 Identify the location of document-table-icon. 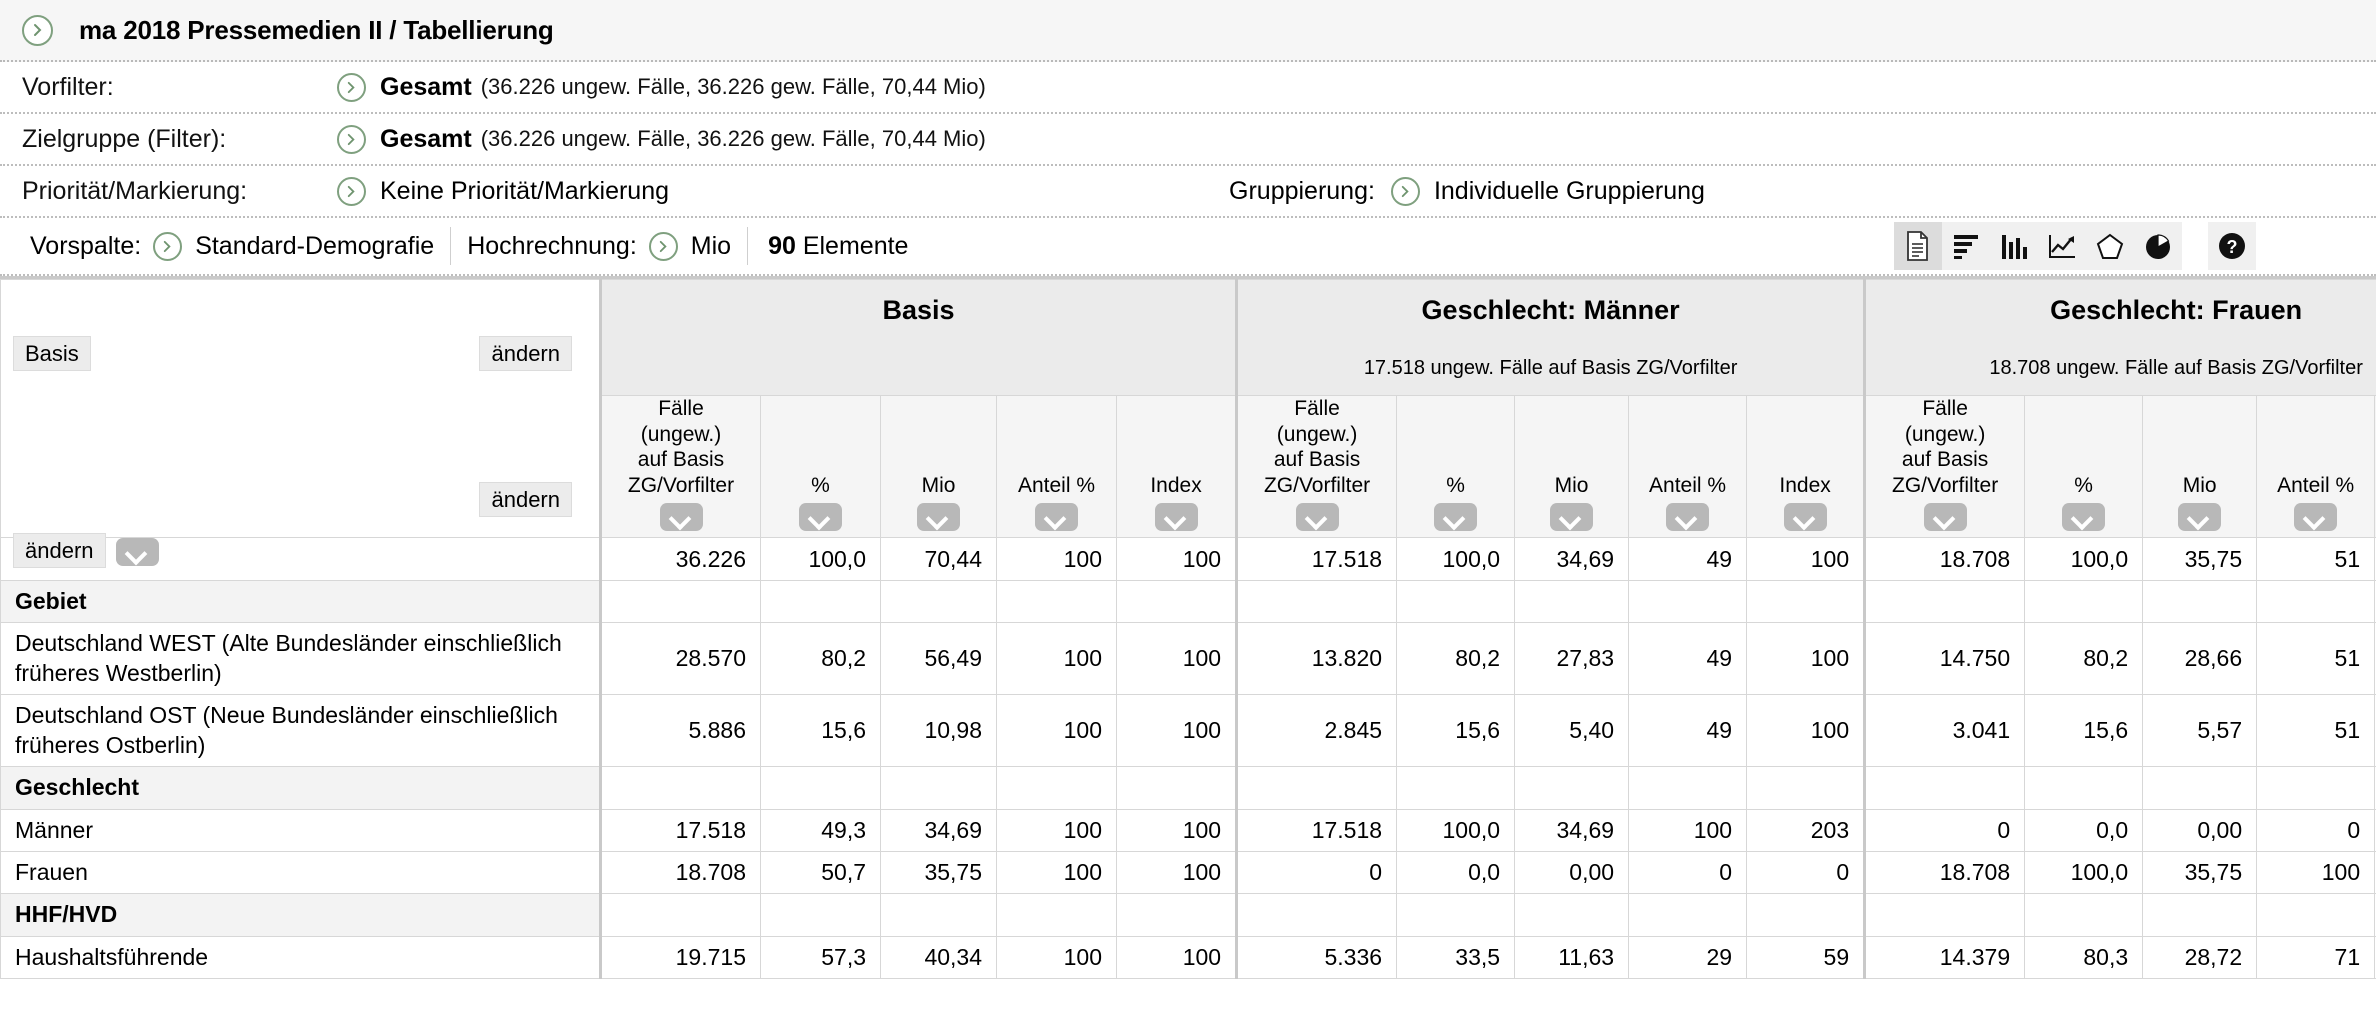
(1918, 246).